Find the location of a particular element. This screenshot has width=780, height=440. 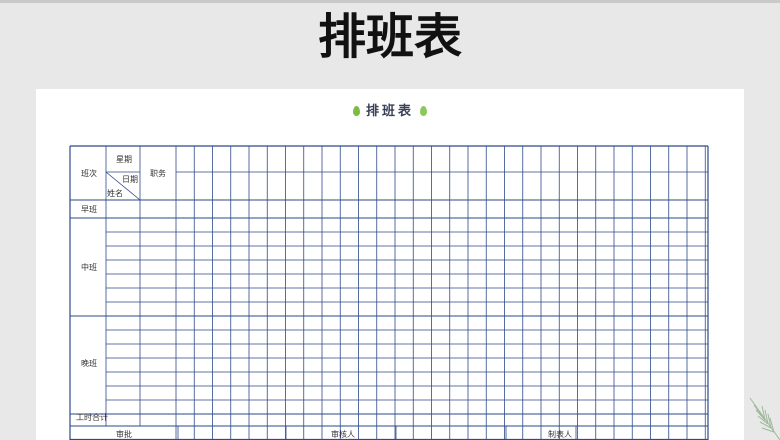

header-position-label: 职务 is located at coordinates (158, 173).